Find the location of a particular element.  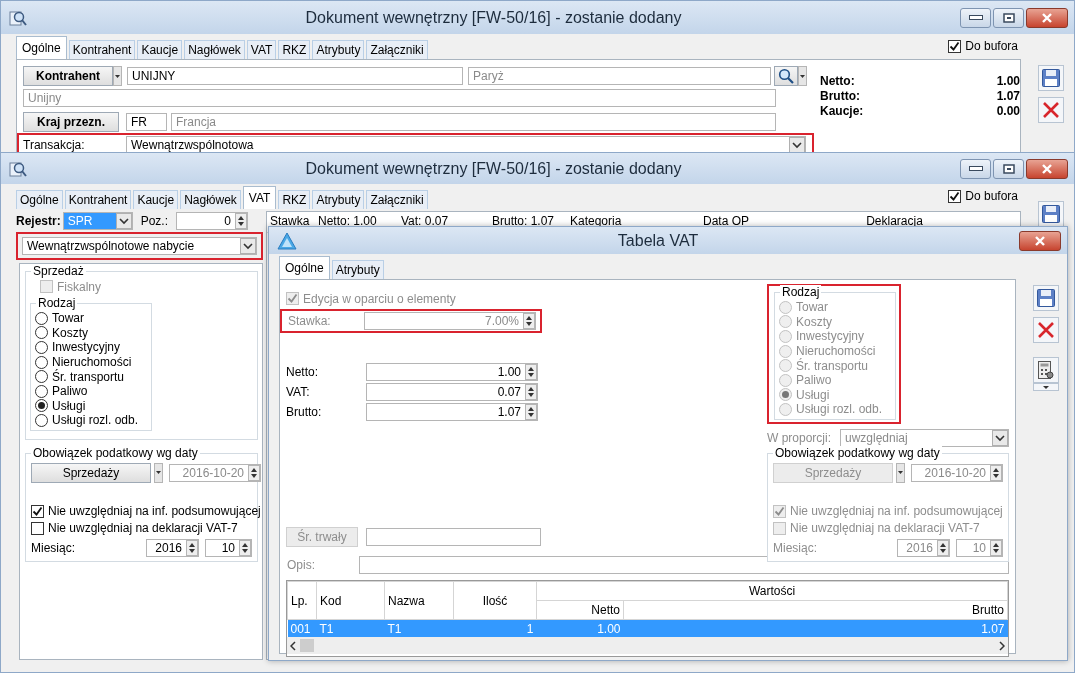

spin-field: 0.07 is located at coordinates (452, 392).